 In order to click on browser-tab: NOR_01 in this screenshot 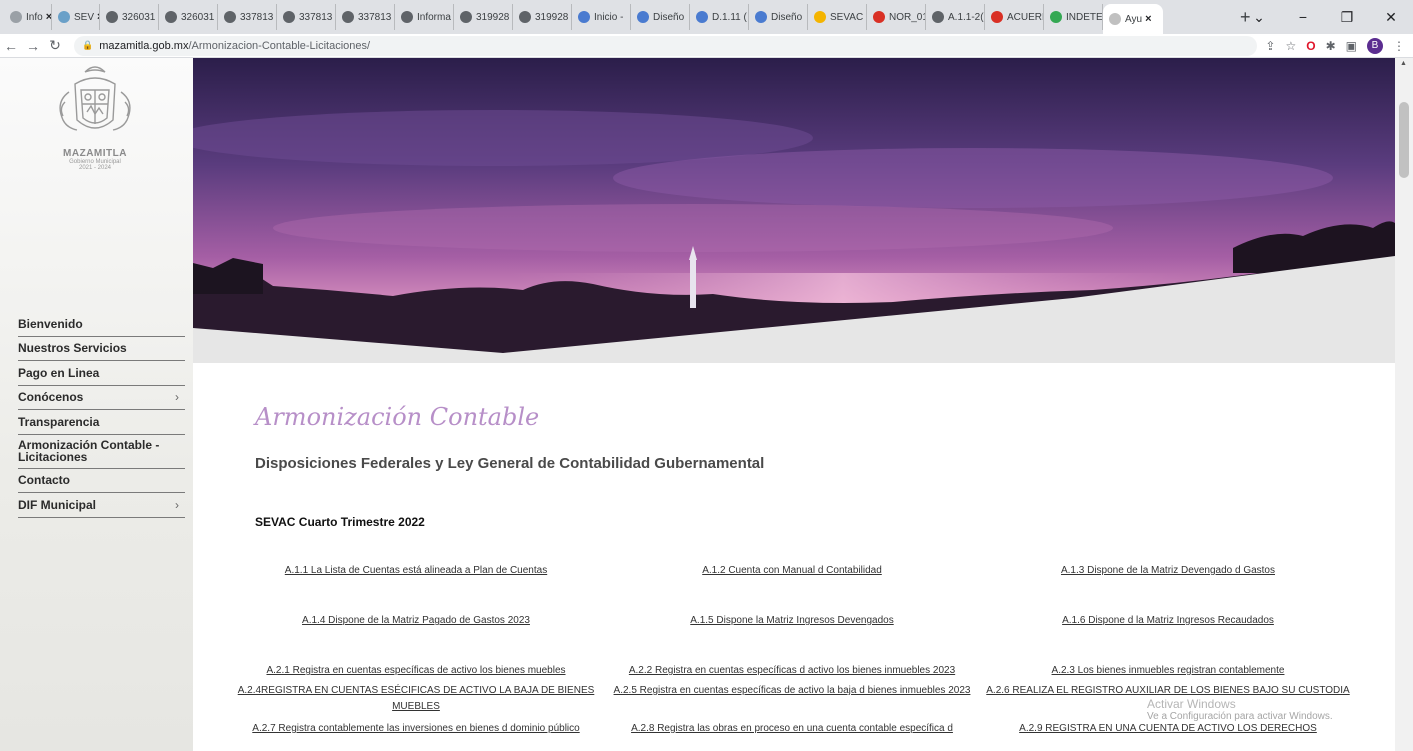, I will do `click(896, 17)`.